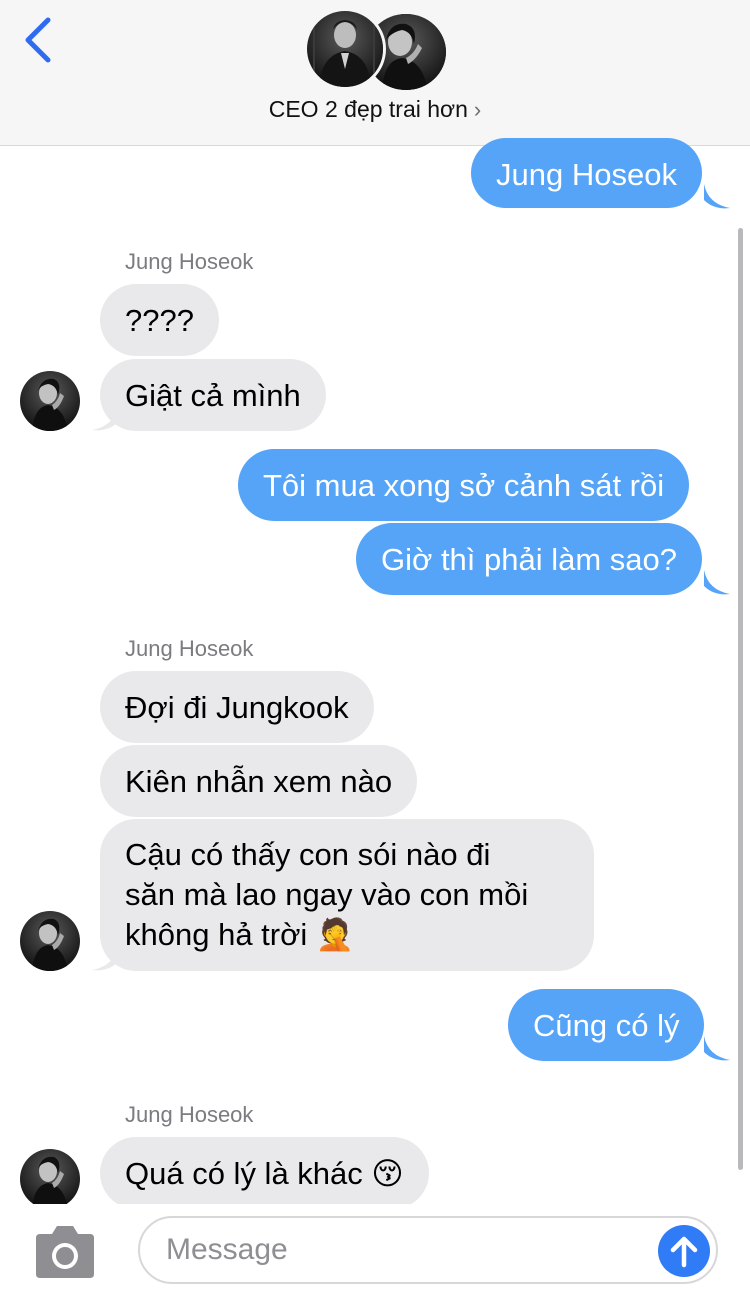  What do you see at coordinates (345, 49) in the screenshot?
I see `avatar` at bounding box center [345, 49].